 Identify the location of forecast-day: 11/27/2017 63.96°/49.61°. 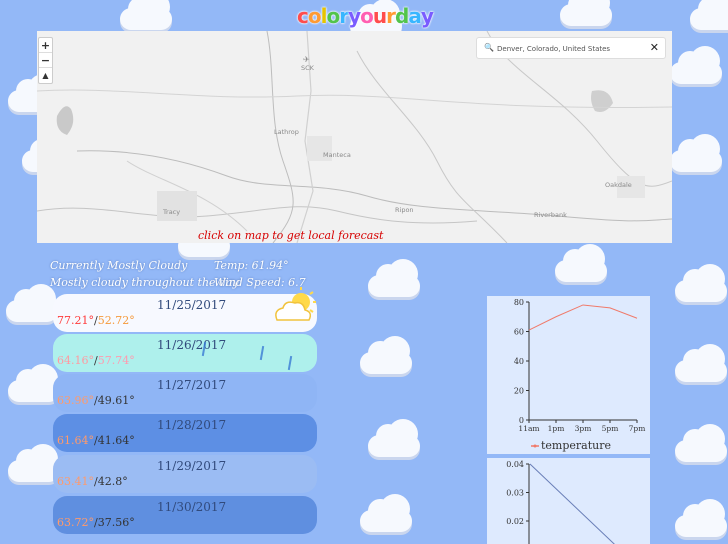
(185, 393).